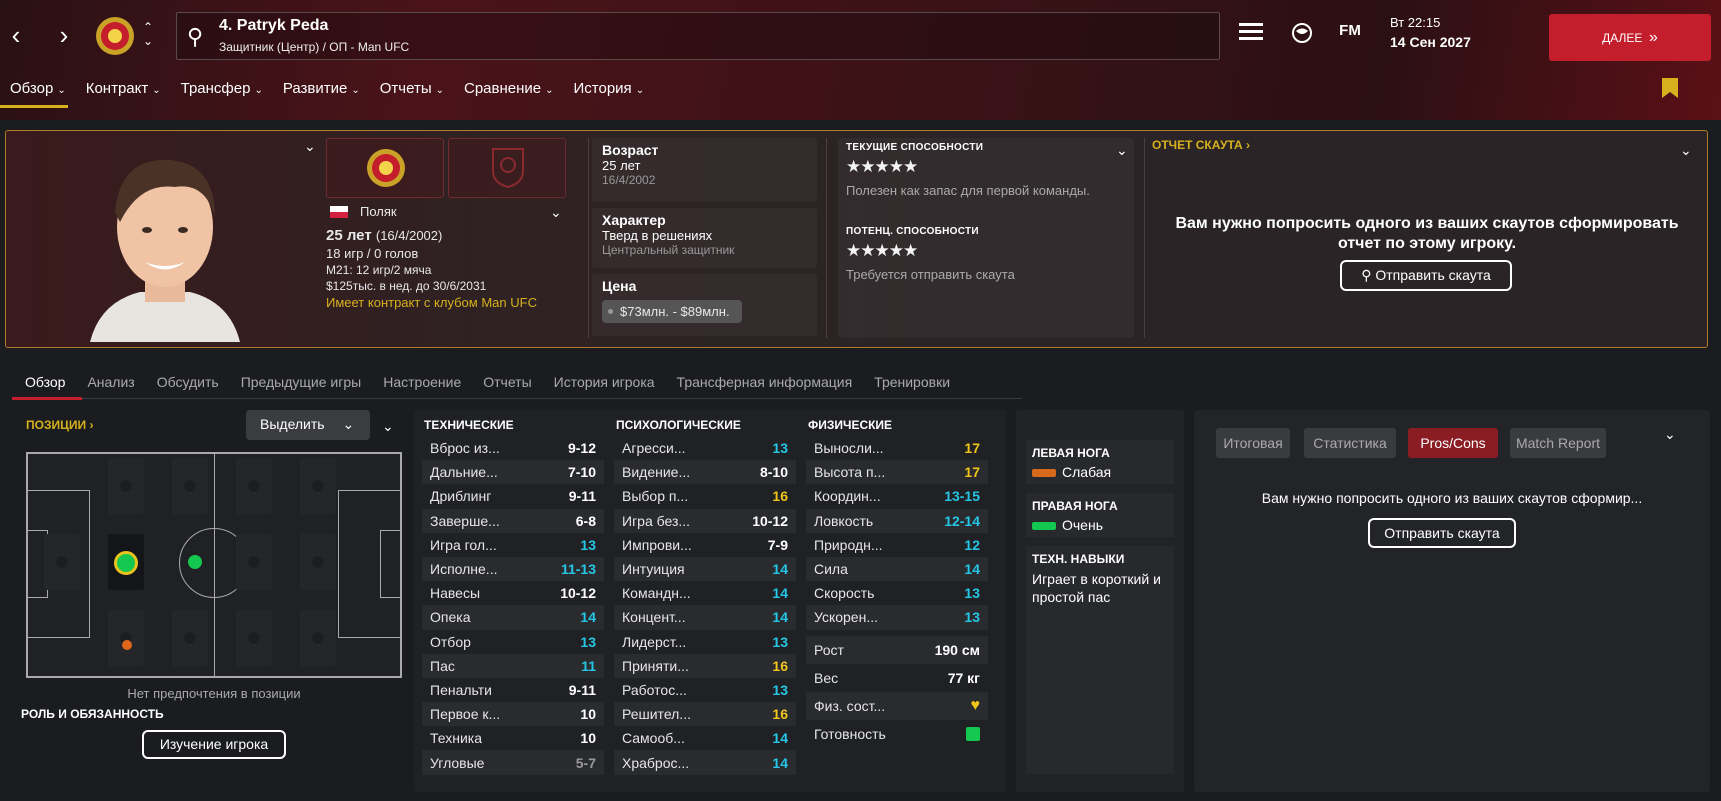  What do you see at coordinates (1253, 443) in the screenshot?
I see `tab-summary: Итоговая` at bounding box center [1253, 443].